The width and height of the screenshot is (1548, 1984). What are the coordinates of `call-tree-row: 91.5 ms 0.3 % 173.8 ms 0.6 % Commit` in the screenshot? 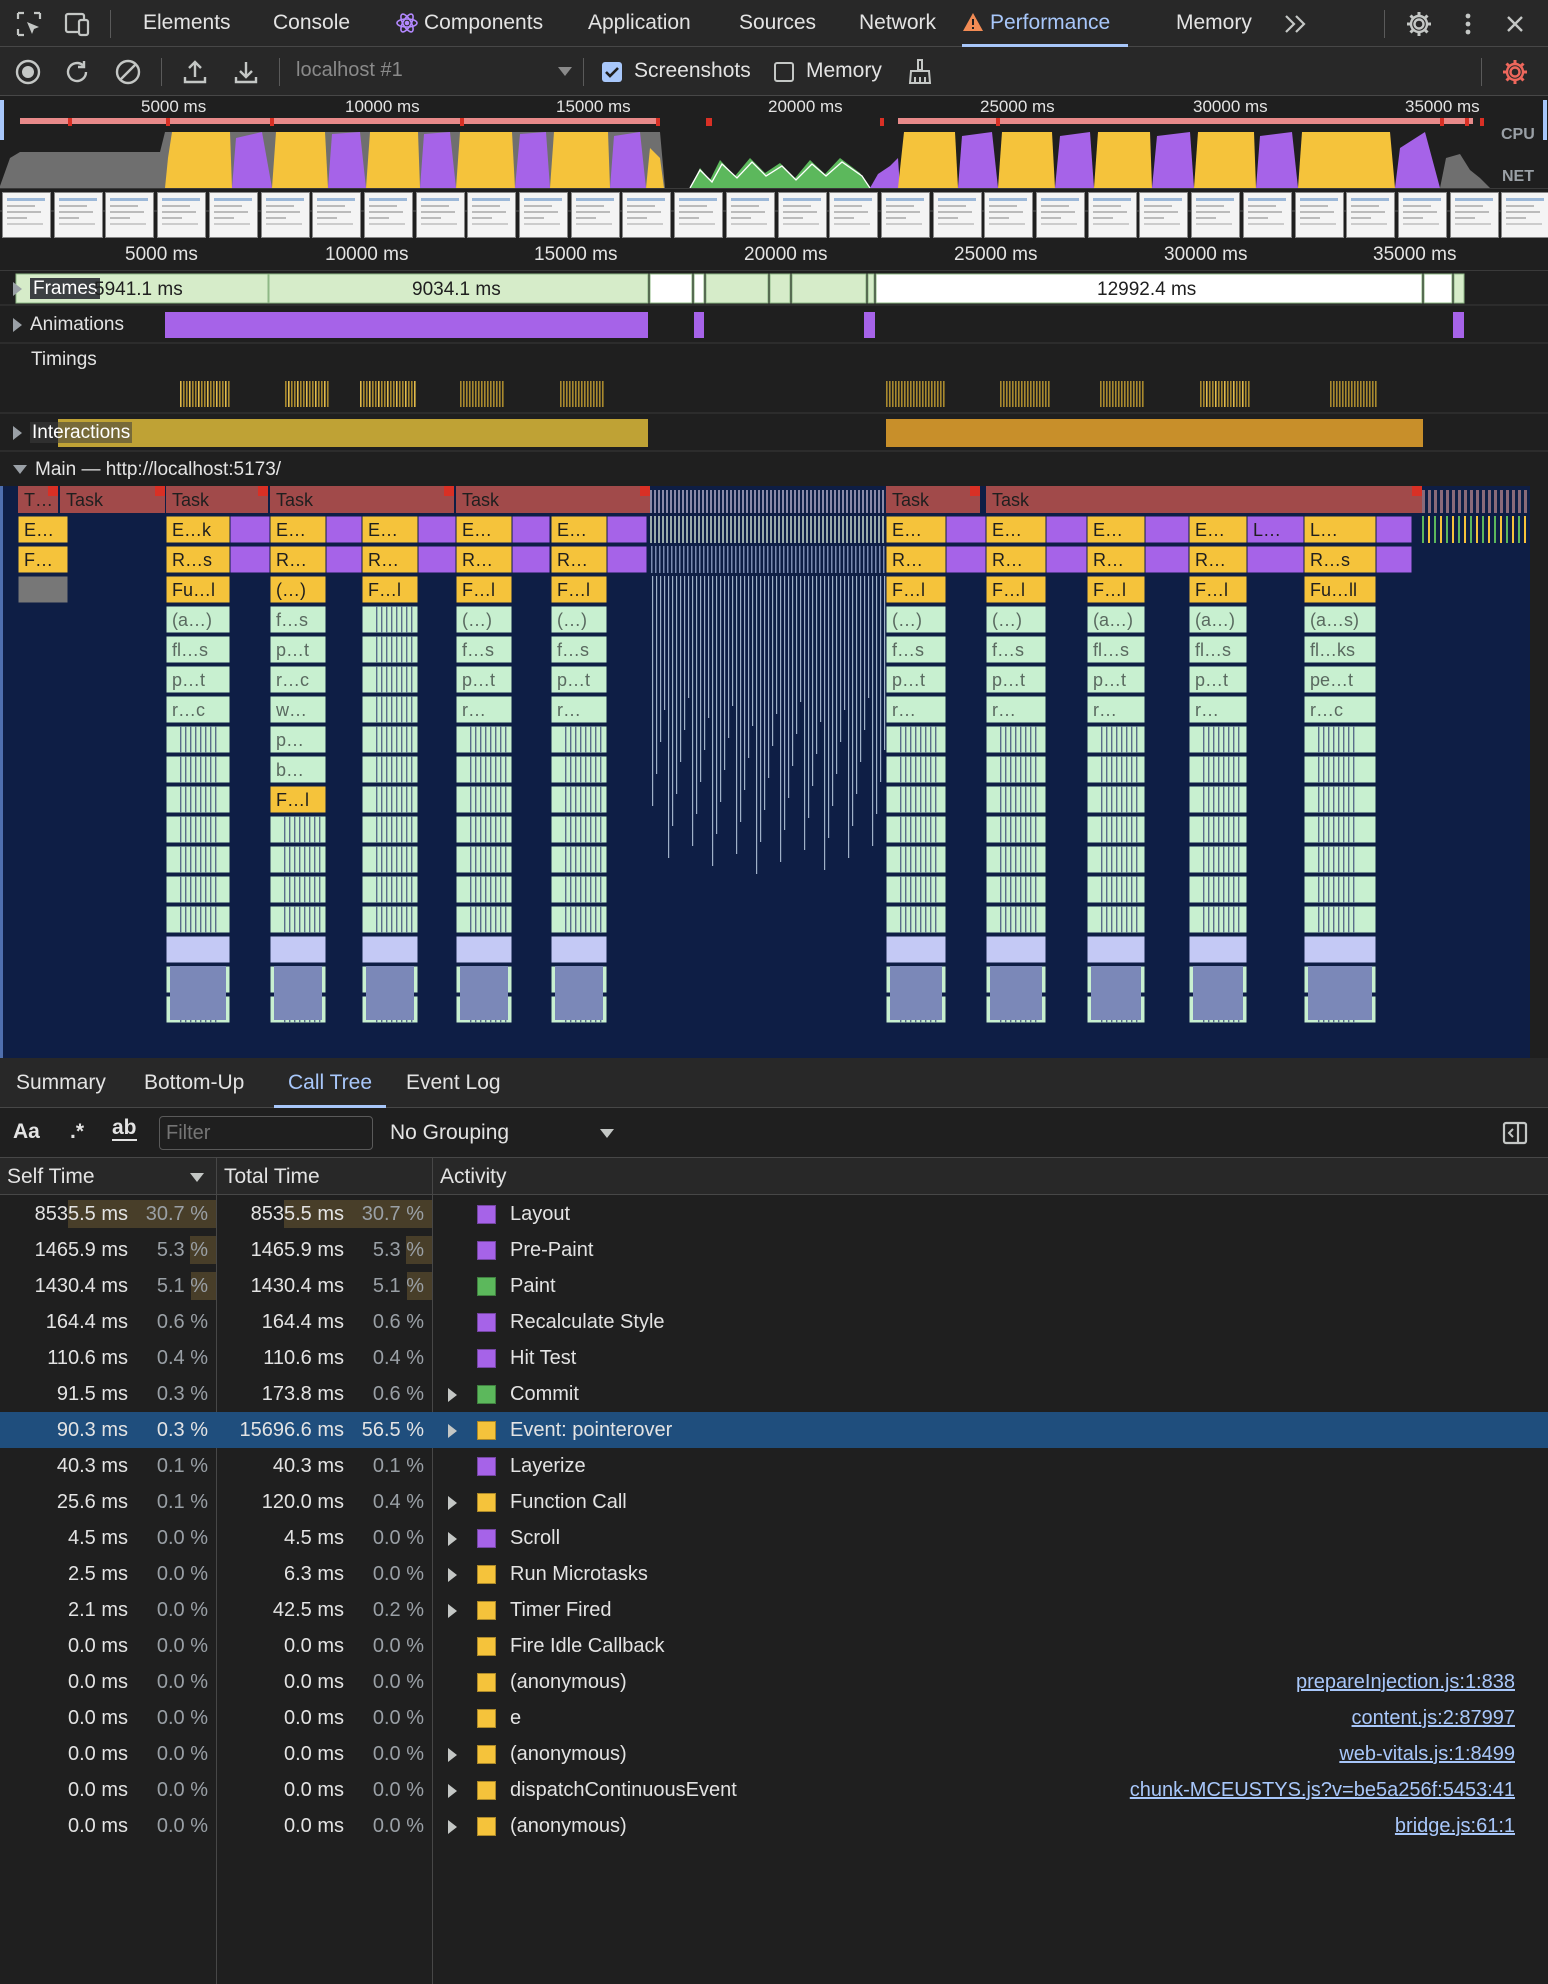 It's located at (774, 1394).